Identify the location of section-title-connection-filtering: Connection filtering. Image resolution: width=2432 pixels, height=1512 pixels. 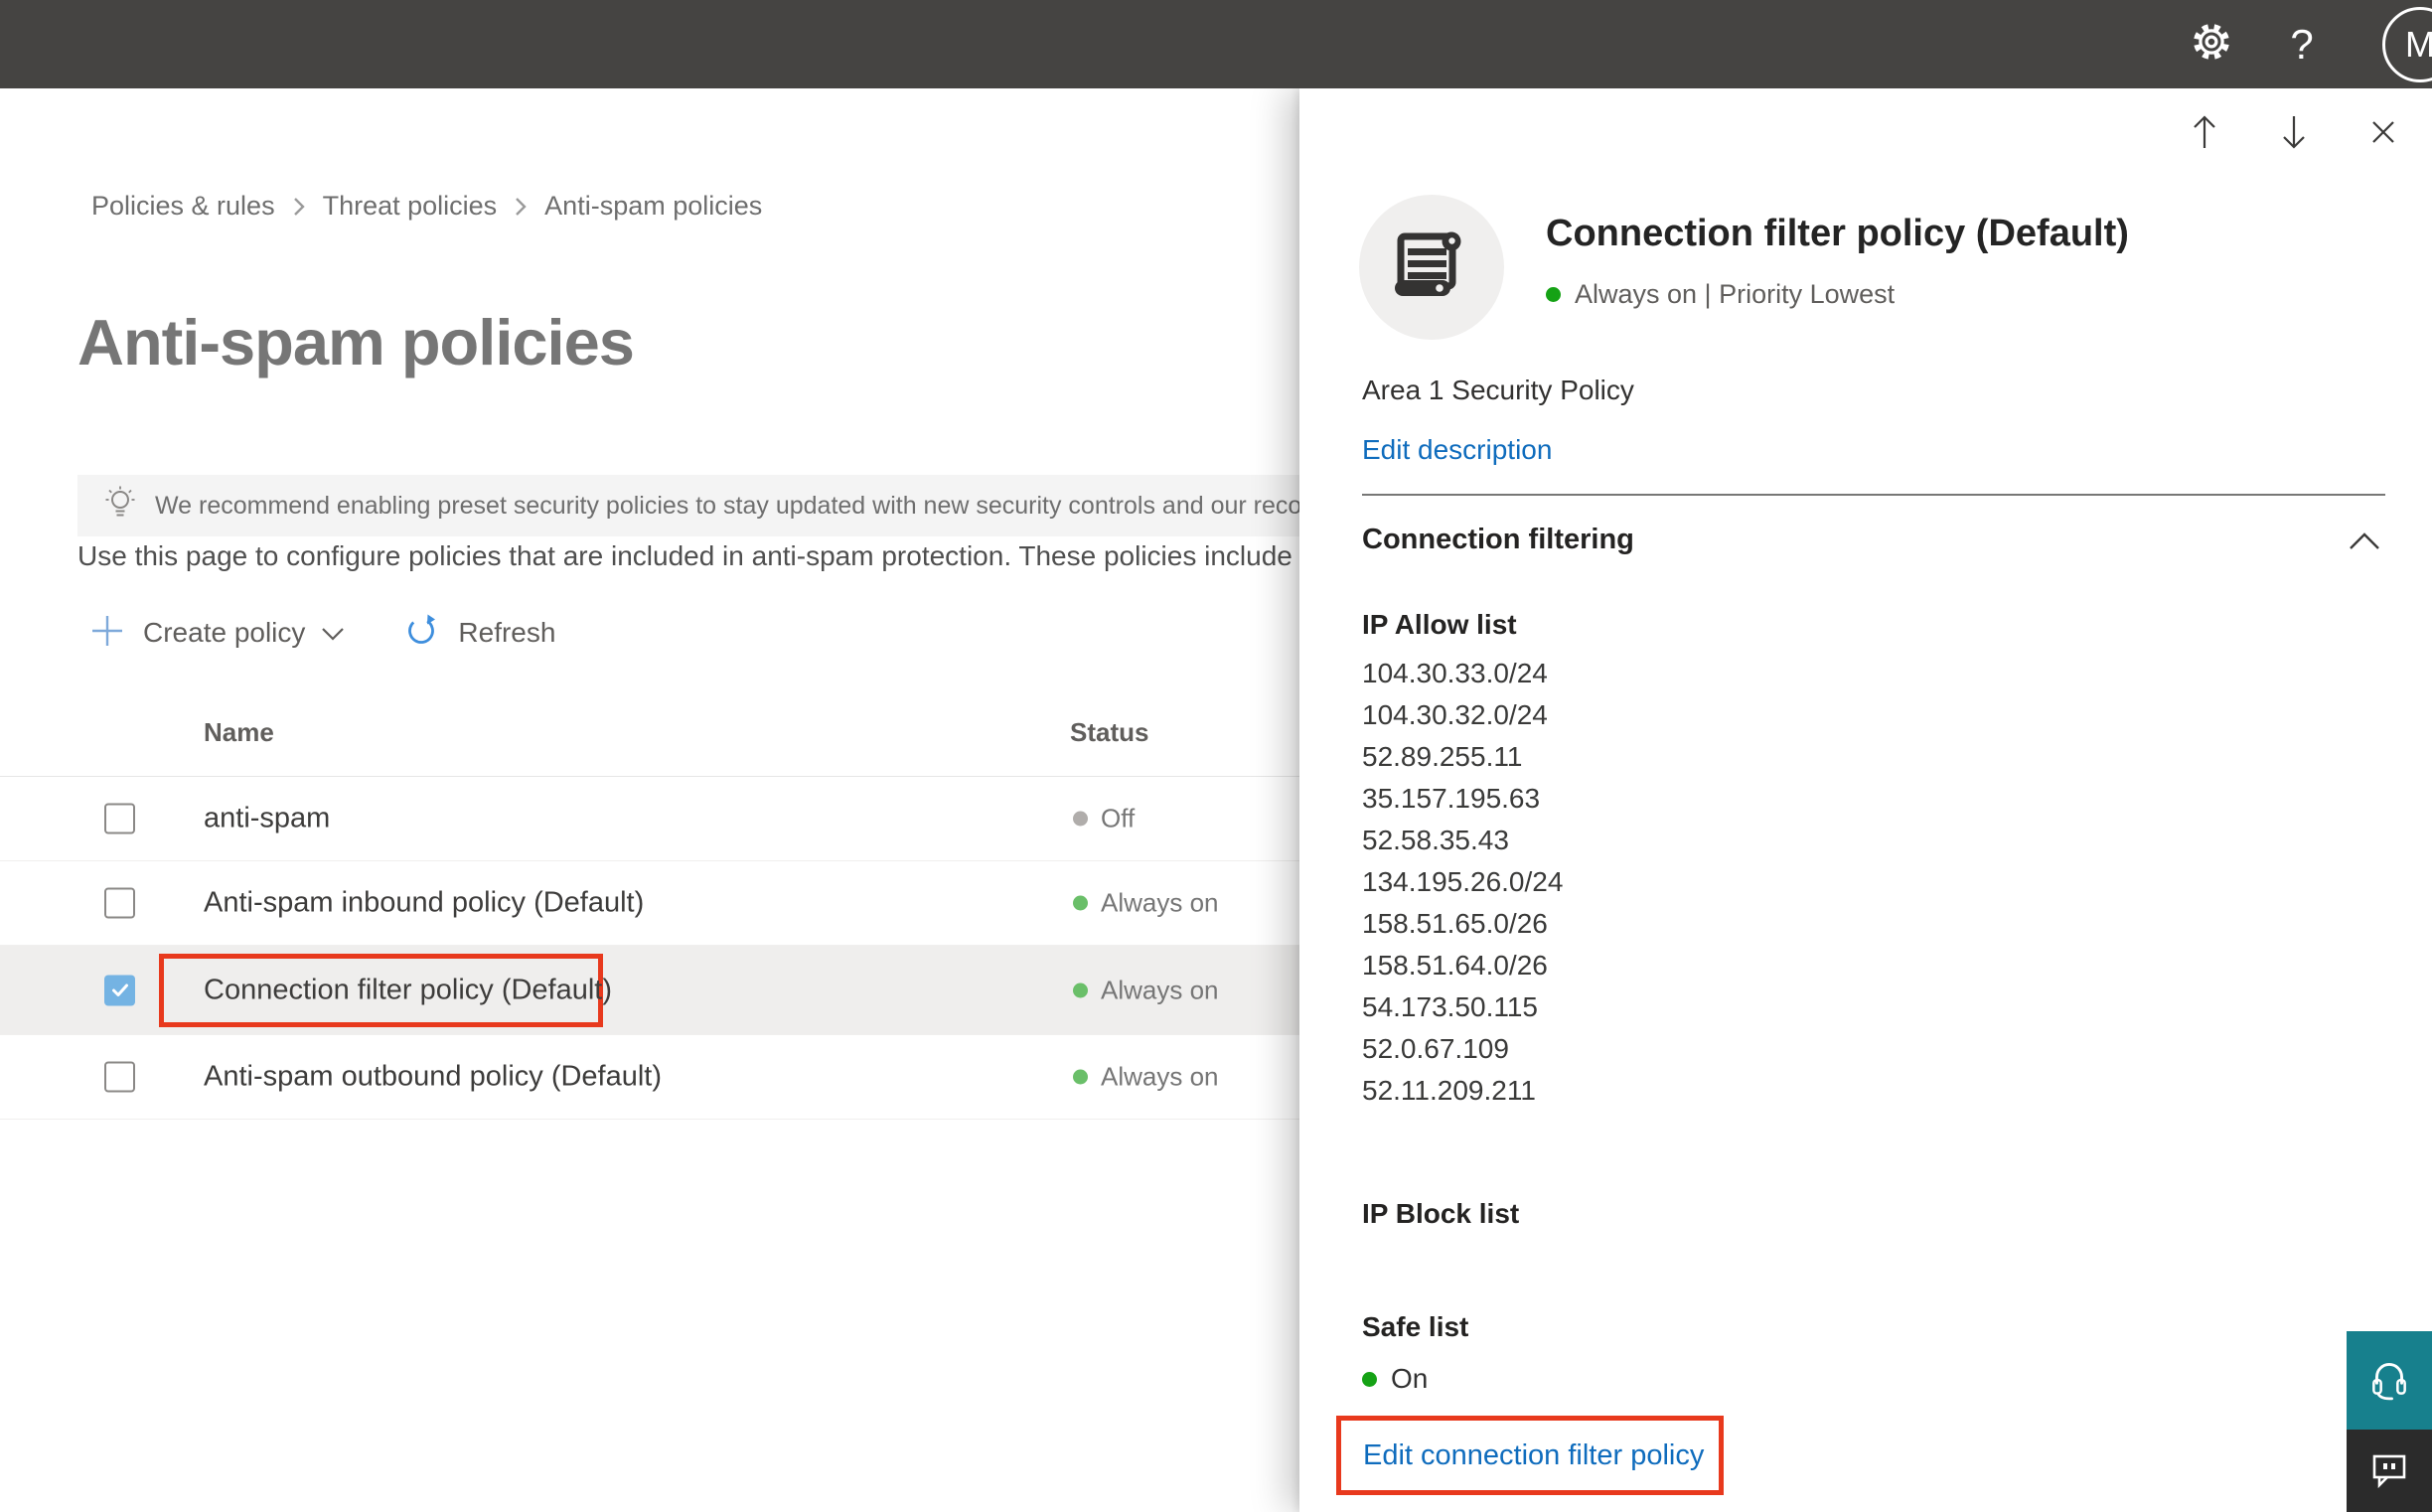
(1498, 539).